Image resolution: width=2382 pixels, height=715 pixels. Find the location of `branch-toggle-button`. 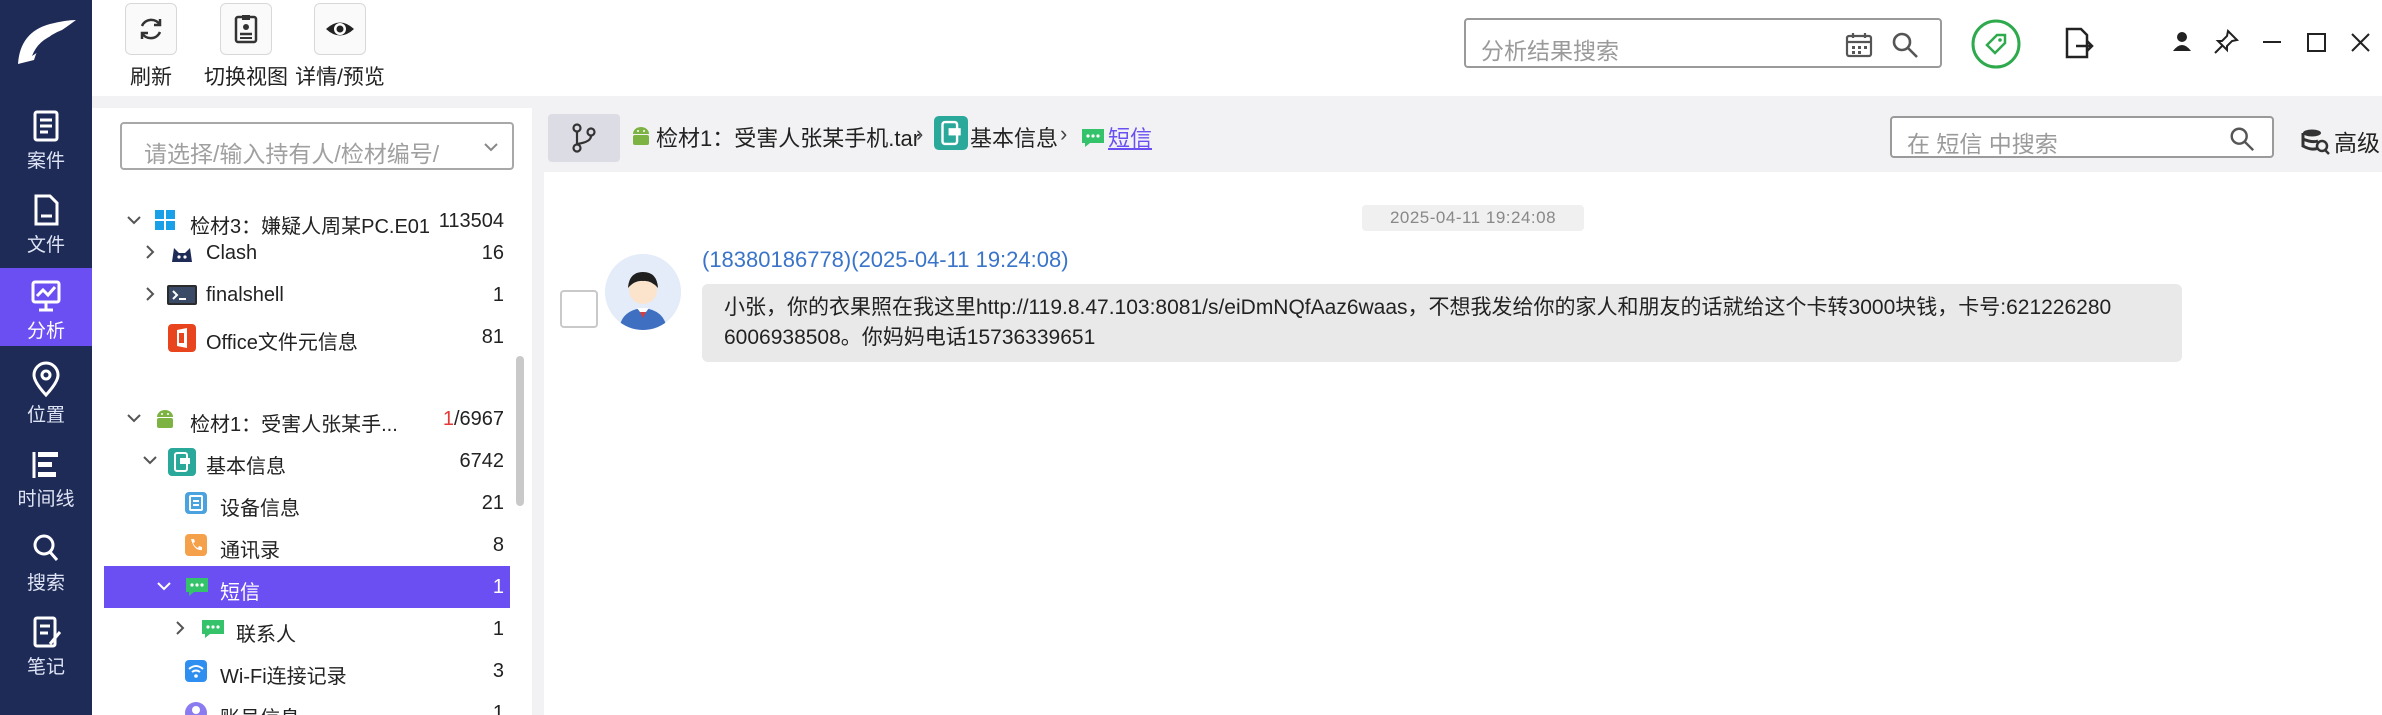

branch-toggle-button is located at coordinates (584, 138).